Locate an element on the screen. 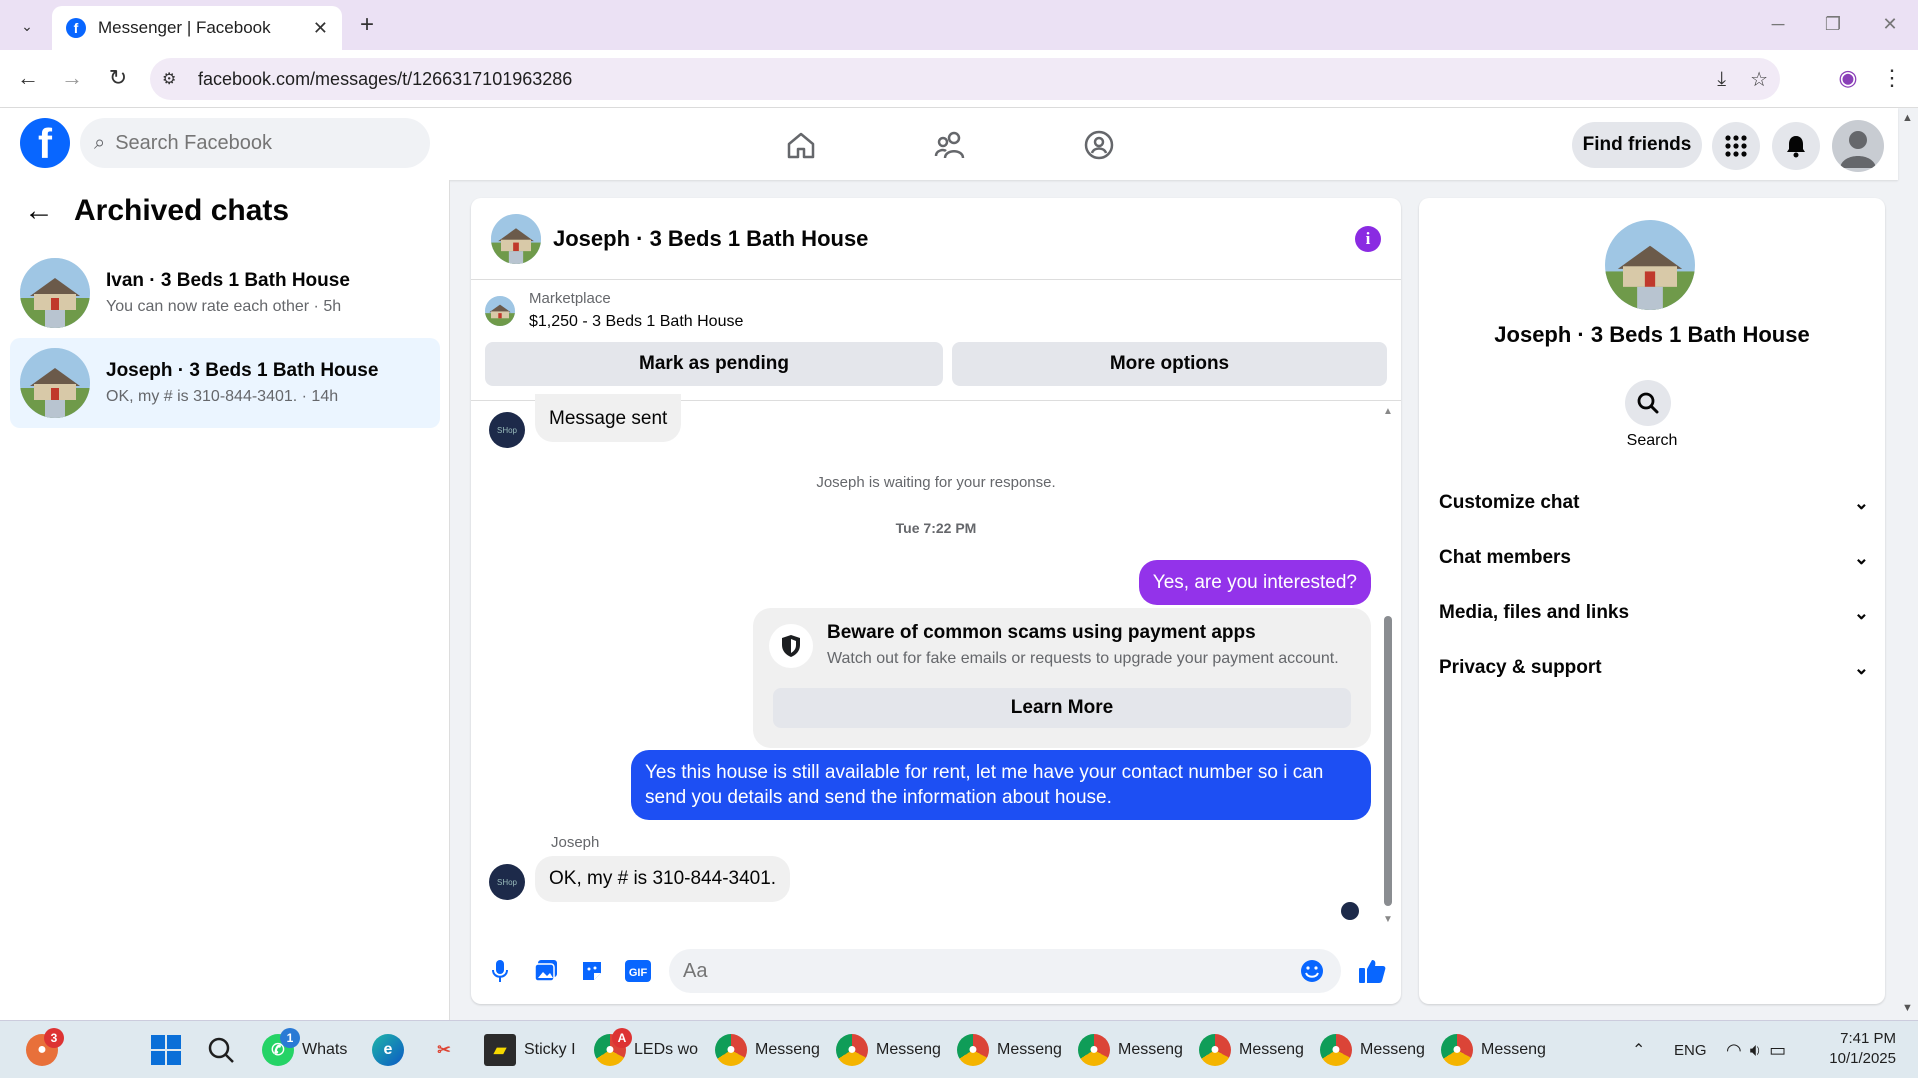 This screenshot has height=1078, width=1918. svg-text: GIF is located at coordinates (638, 973).